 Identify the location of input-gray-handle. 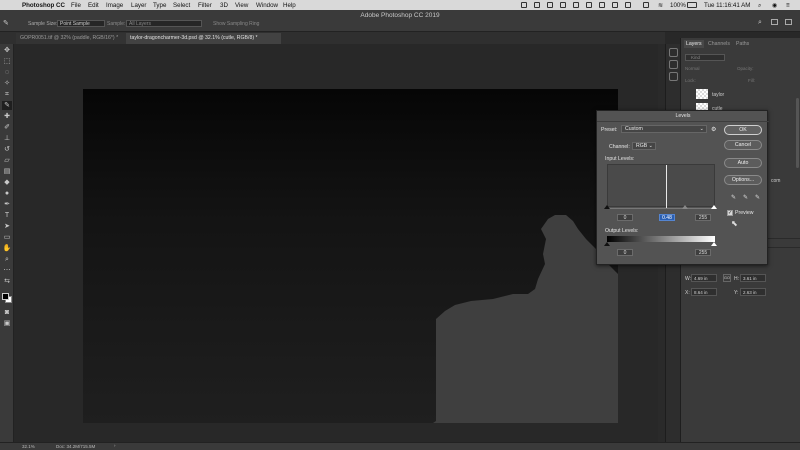
(685, 207).